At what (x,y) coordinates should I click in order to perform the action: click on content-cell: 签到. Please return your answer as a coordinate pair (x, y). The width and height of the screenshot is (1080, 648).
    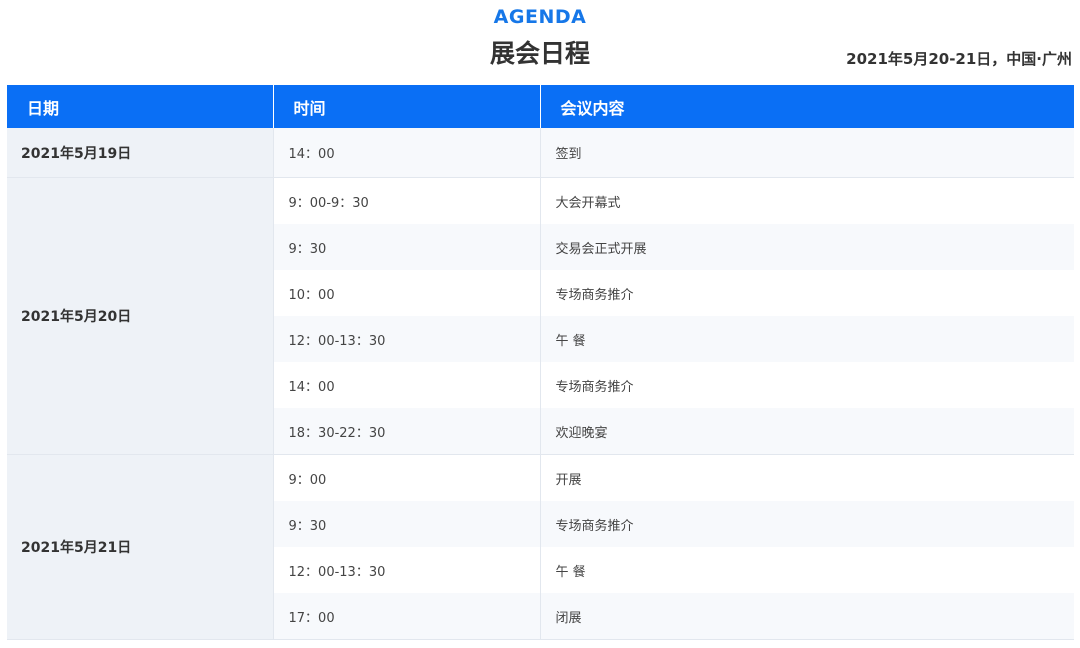
    Looking at the image, I should click on (807, 153).